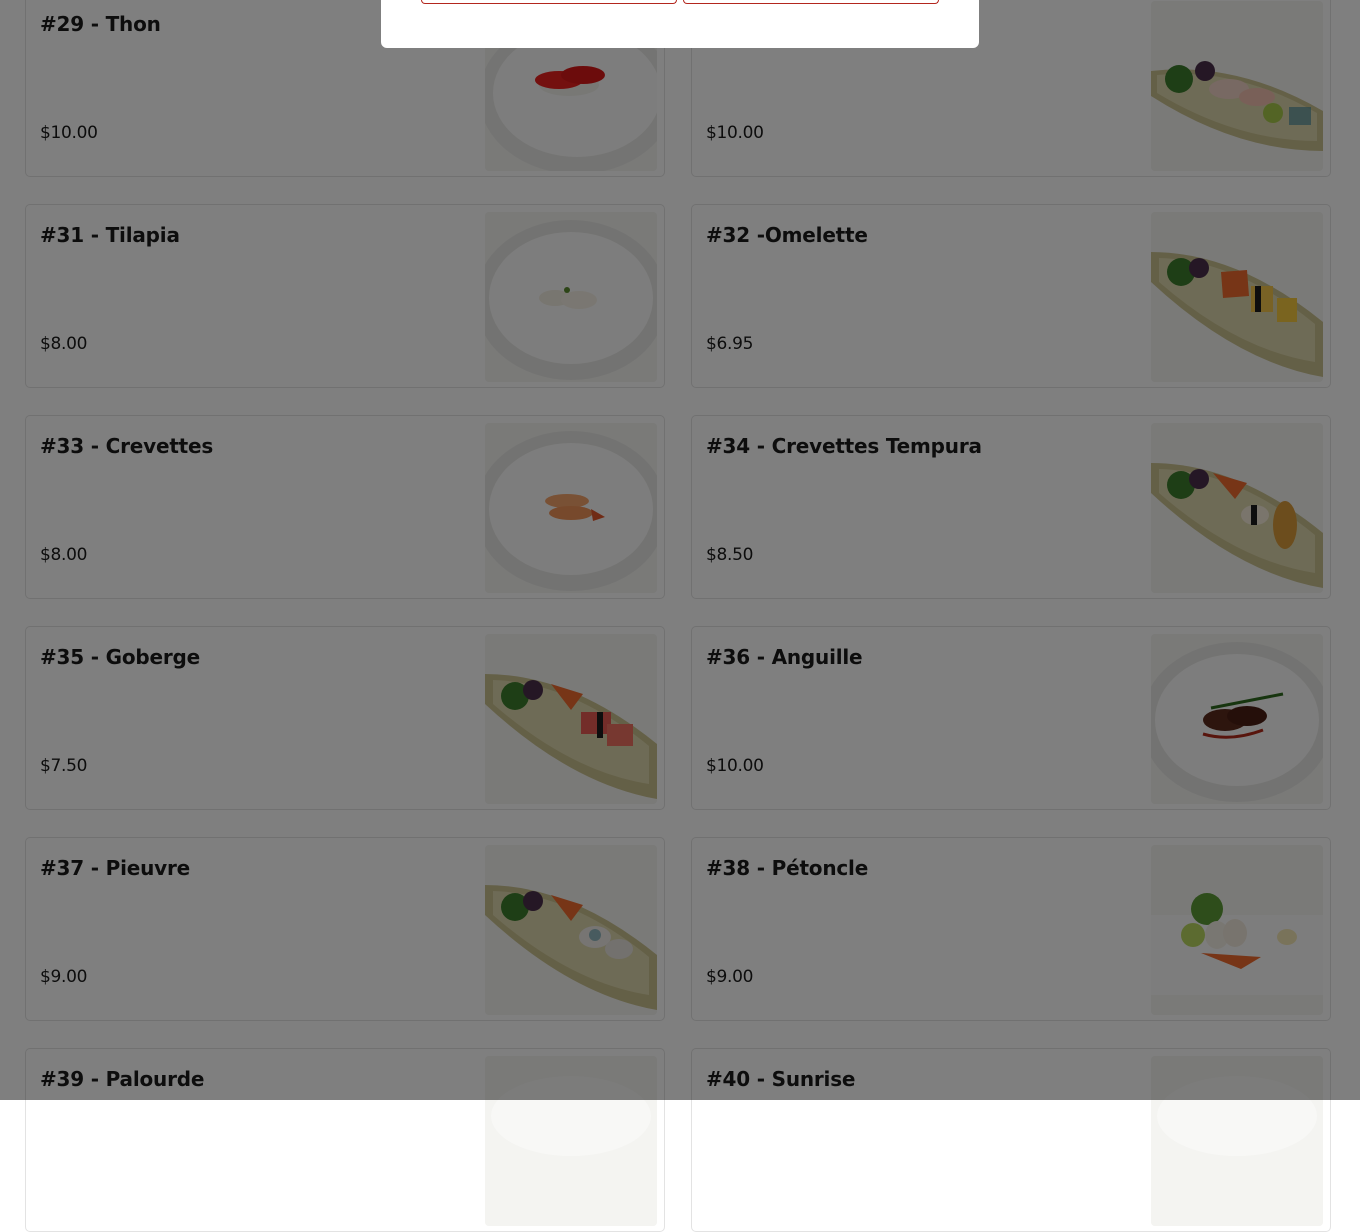 The height and width of the screenshot is (1232, 1360). What do you see at coordinates (811, 2) in the screenshot?
I see `modal-primary-button` at bounding box center [811, 2].